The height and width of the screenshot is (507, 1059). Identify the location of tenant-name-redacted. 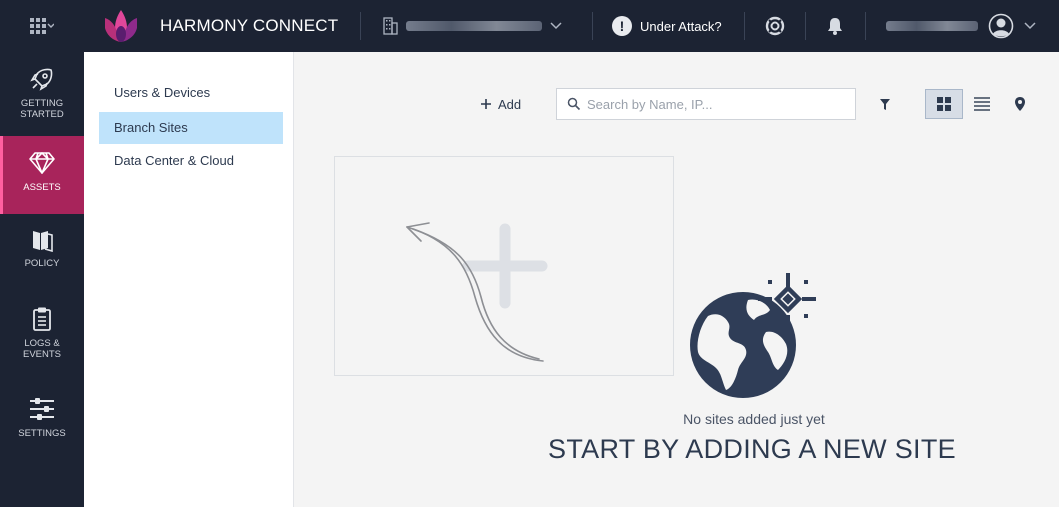
(474, 26).